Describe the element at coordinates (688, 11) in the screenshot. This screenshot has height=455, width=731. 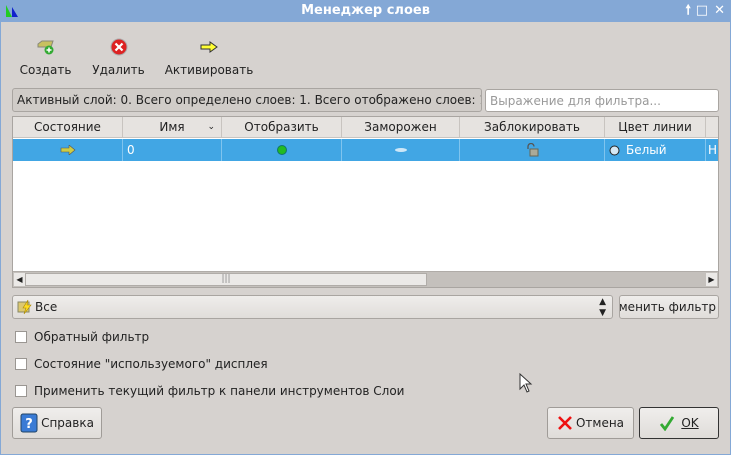
I see `pin-icon: 🠕` at that location.